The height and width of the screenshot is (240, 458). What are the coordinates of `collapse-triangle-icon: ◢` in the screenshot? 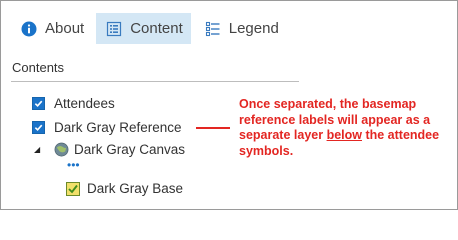 It's located at (38, 149).